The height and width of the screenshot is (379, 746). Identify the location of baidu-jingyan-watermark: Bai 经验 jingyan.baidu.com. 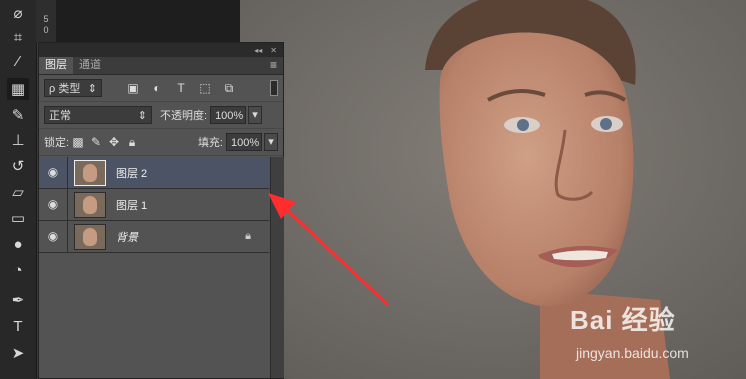
(648, 337).